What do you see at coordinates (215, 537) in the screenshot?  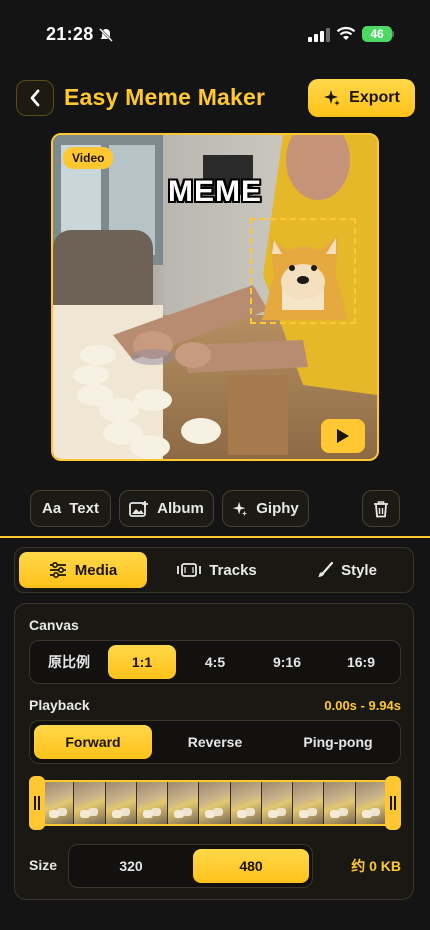 I see `section-divider` at bounding box center [215, 537].